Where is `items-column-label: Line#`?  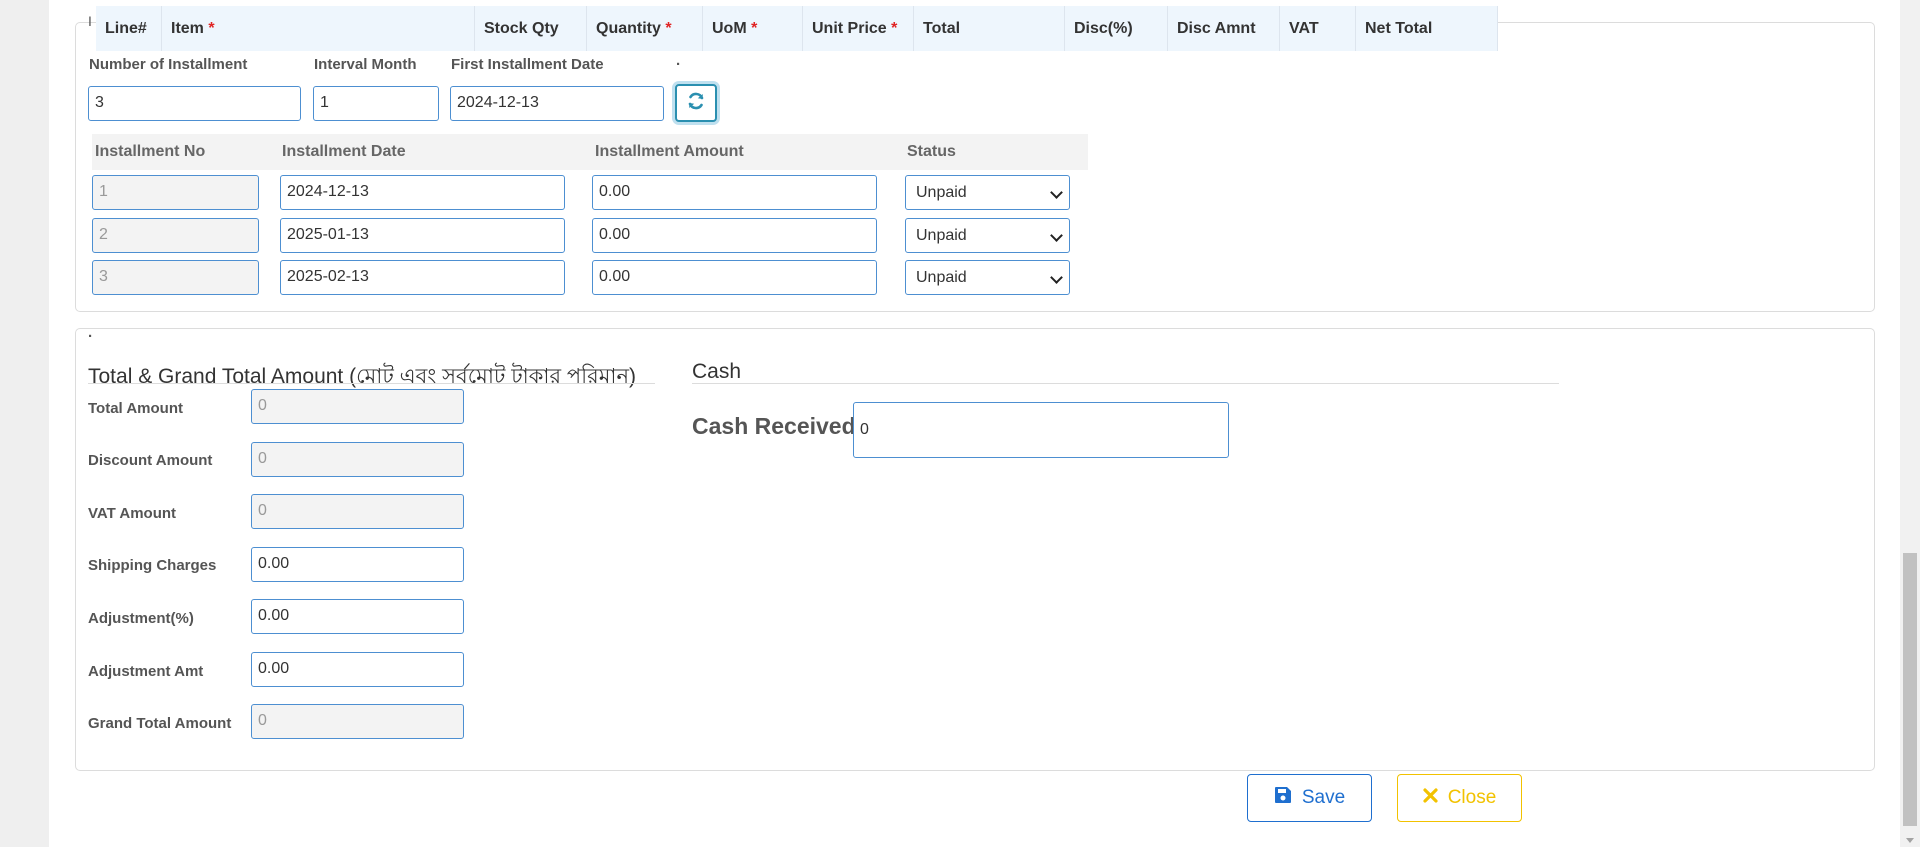
items-column-label: Line# is located at coordinates (126, 28).